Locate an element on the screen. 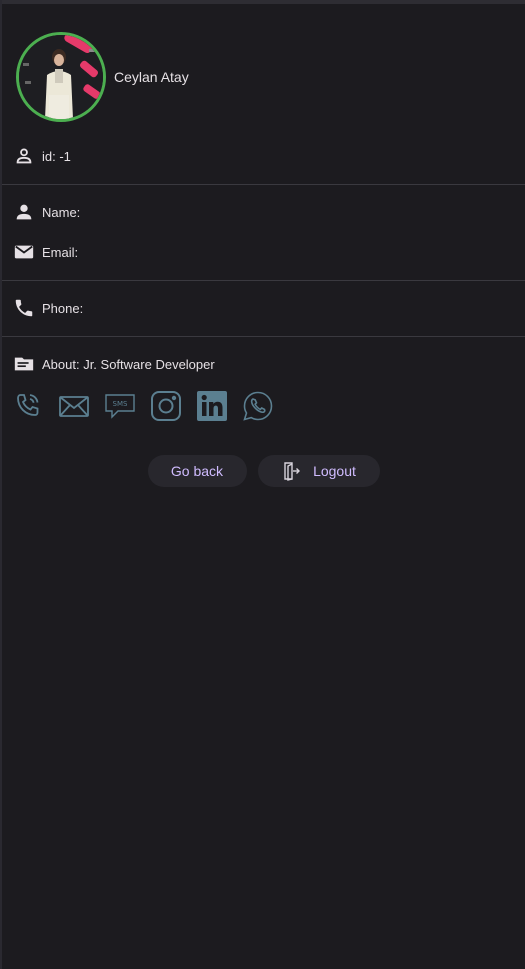 The image size is (525, 969). logout-label: Logout is located at coordinates (334, 471).